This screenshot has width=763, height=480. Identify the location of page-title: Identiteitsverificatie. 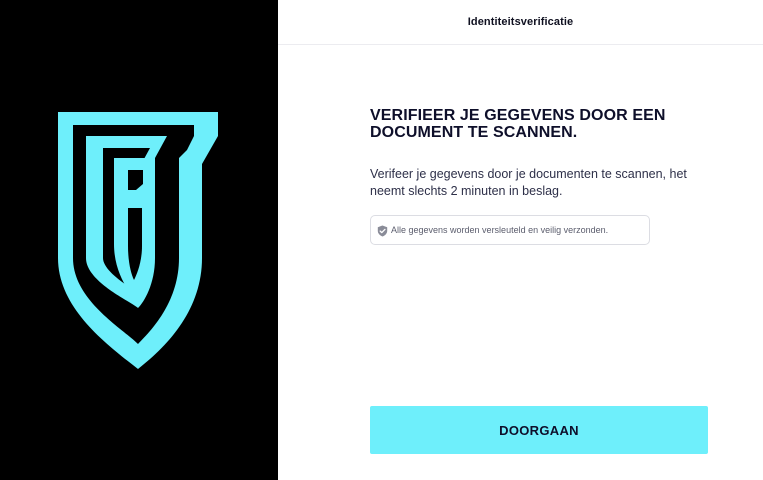
(520, 22).